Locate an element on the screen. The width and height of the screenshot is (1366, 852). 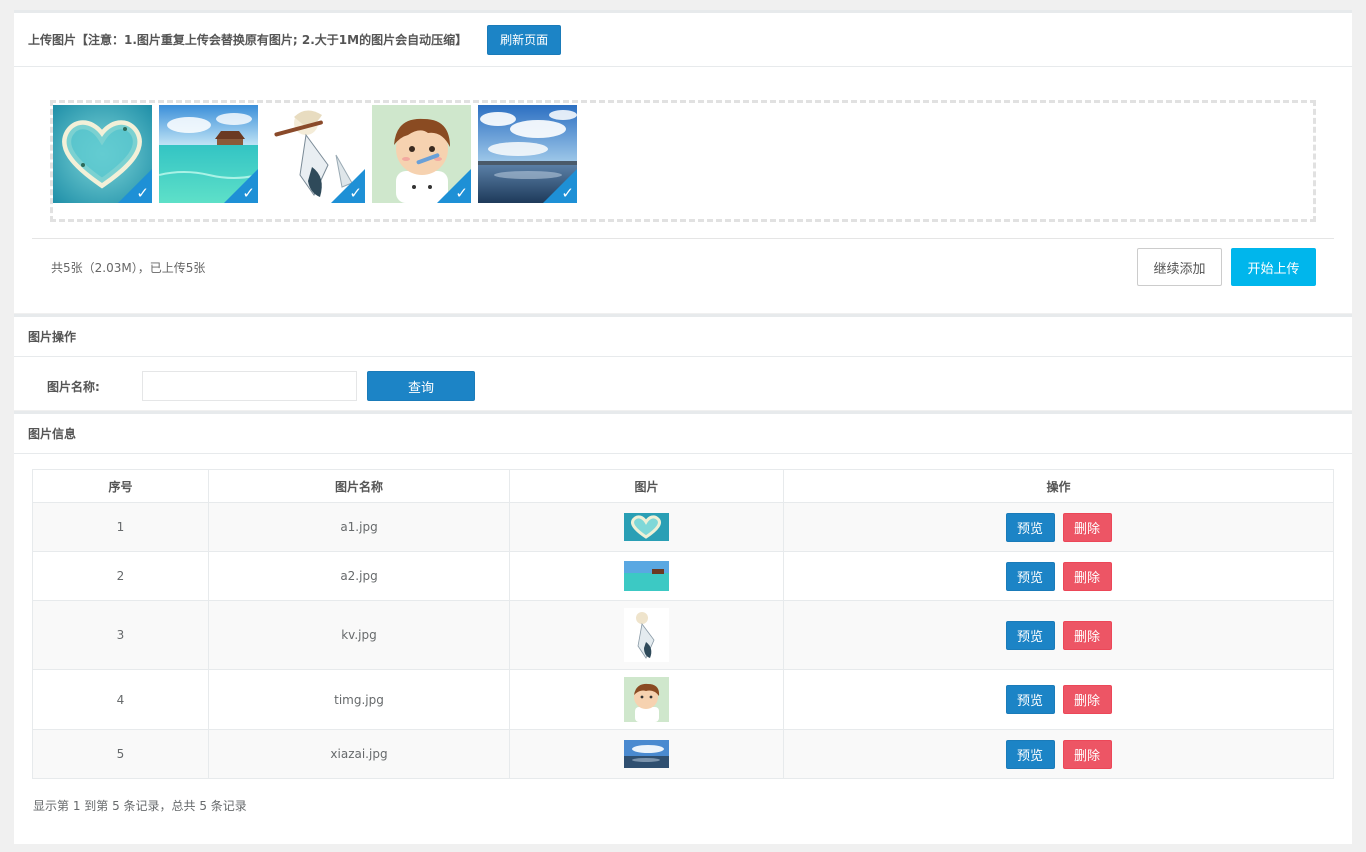
pagination-info: 显示第 1 到第 5 条记录，总共 5 条记录 is located at coordinates (140, 806).